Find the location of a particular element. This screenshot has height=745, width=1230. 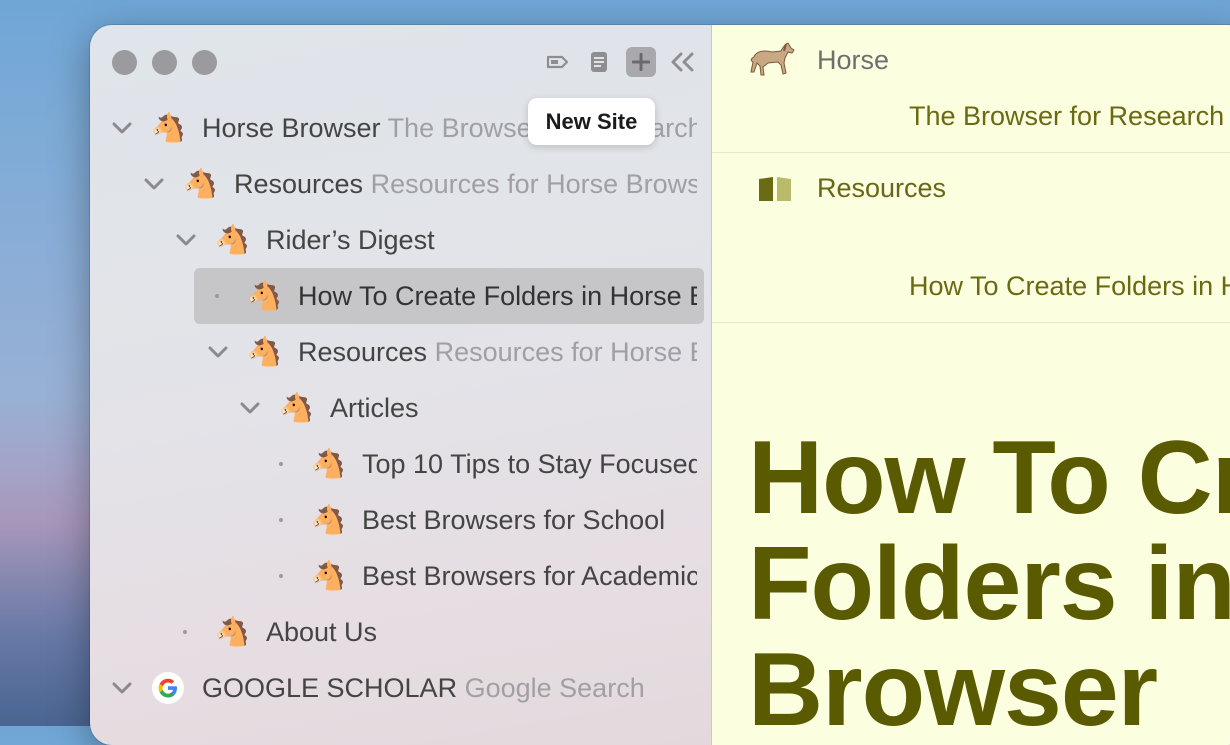

site-name-link: Horse is located at coordinates (853, 60).